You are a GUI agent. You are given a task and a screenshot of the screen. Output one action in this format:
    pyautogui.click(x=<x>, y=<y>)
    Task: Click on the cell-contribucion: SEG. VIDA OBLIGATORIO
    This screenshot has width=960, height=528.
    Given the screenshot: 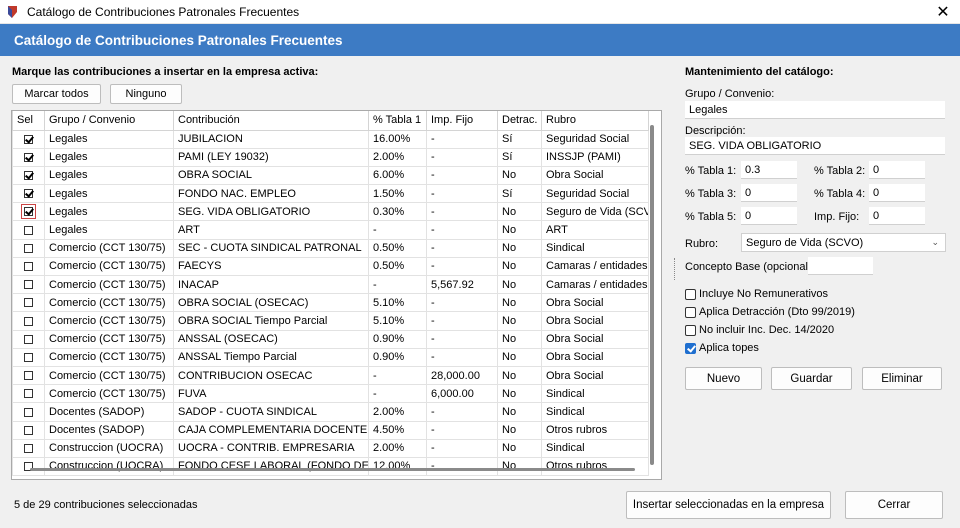 What is the action you would take?
    pyautogui.click(x=271, y=212)
    